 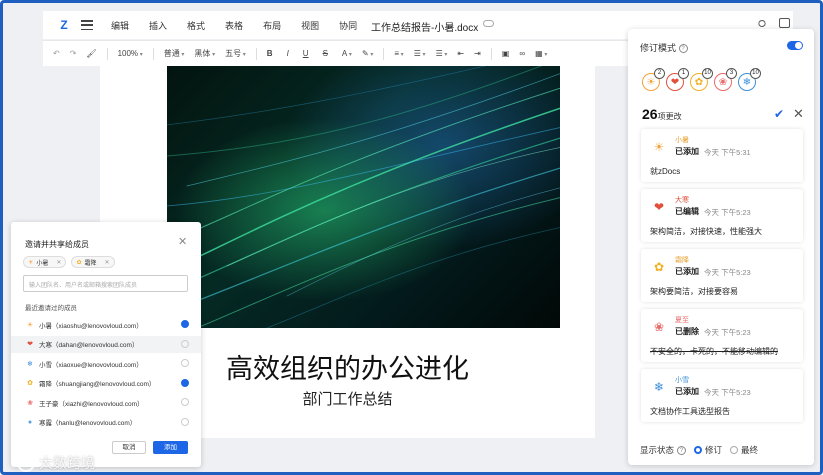 What do you see at coordinates (722, 275) in the screenshot?
I see `revision-card: ✿ 霜降 已添加 今天 下午5:23 架构要简洁，对接要容易` at bounding box center [722, 275].